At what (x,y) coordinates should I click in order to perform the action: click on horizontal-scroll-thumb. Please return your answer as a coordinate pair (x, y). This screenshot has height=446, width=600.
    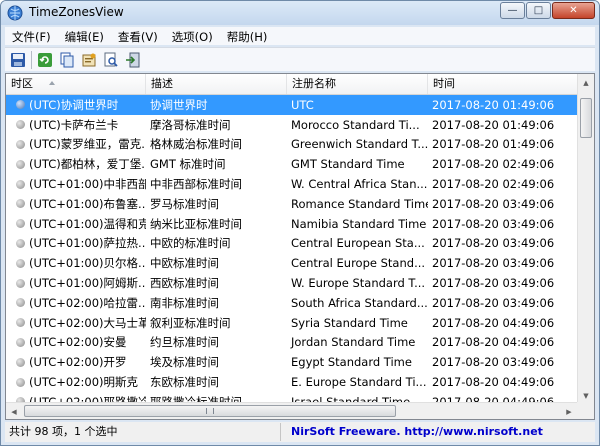
    Looking at the image, I should click on (210, 411).